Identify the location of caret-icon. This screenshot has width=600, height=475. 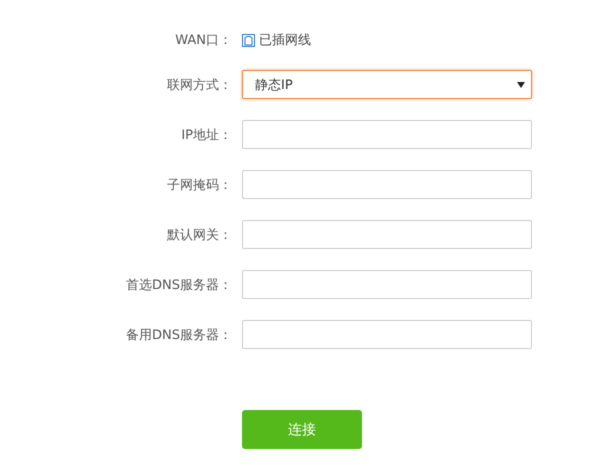
(521, 85).